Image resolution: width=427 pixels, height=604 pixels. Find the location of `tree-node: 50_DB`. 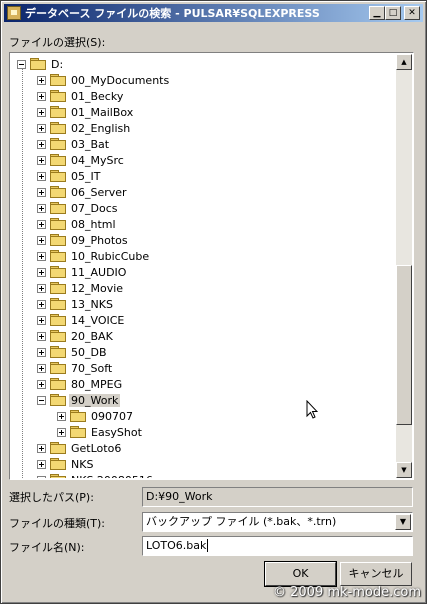

tree-node: 50_DB is located at coordinates (73, 352).